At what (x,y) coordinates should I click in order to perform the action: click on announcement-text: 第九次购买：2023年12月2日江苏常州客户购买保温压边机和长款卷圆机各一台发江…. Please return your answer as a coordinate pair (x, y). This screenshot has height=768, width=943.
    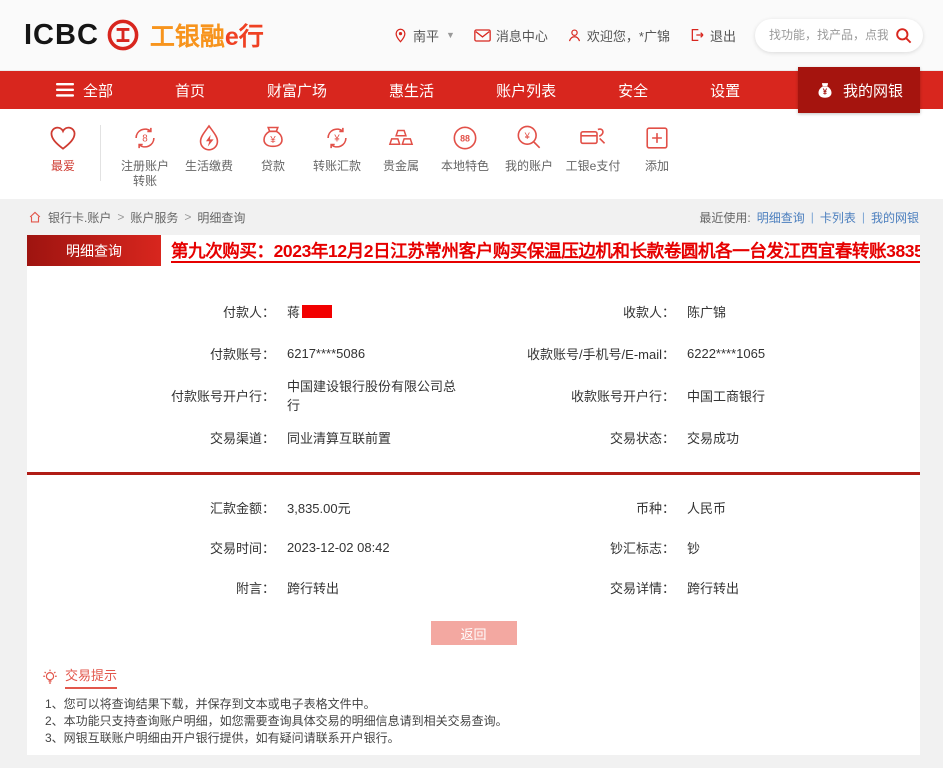
    Looking at the image, I should click on (545, 251).